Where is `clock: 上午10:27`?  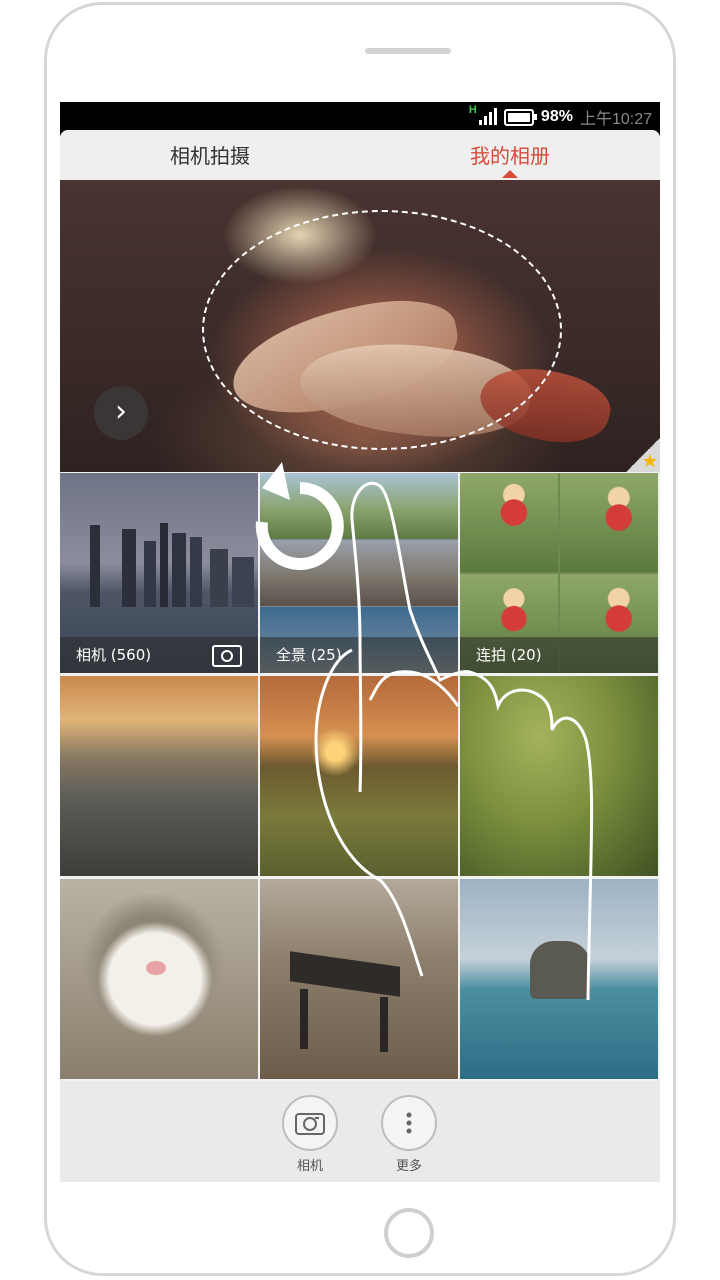 clock: 上午10:27 is located at coordinates (615, 119).